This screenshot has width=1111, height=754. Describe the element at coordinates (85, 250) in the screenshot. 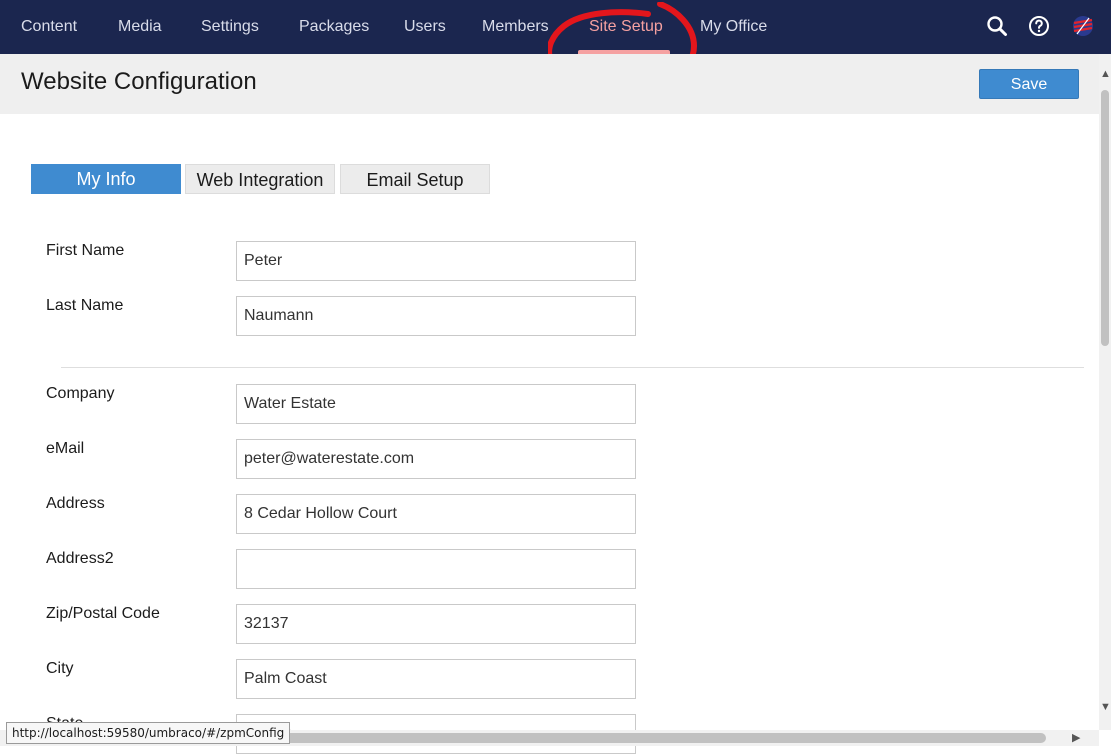

I see `first-name-label: First Name` at that location.